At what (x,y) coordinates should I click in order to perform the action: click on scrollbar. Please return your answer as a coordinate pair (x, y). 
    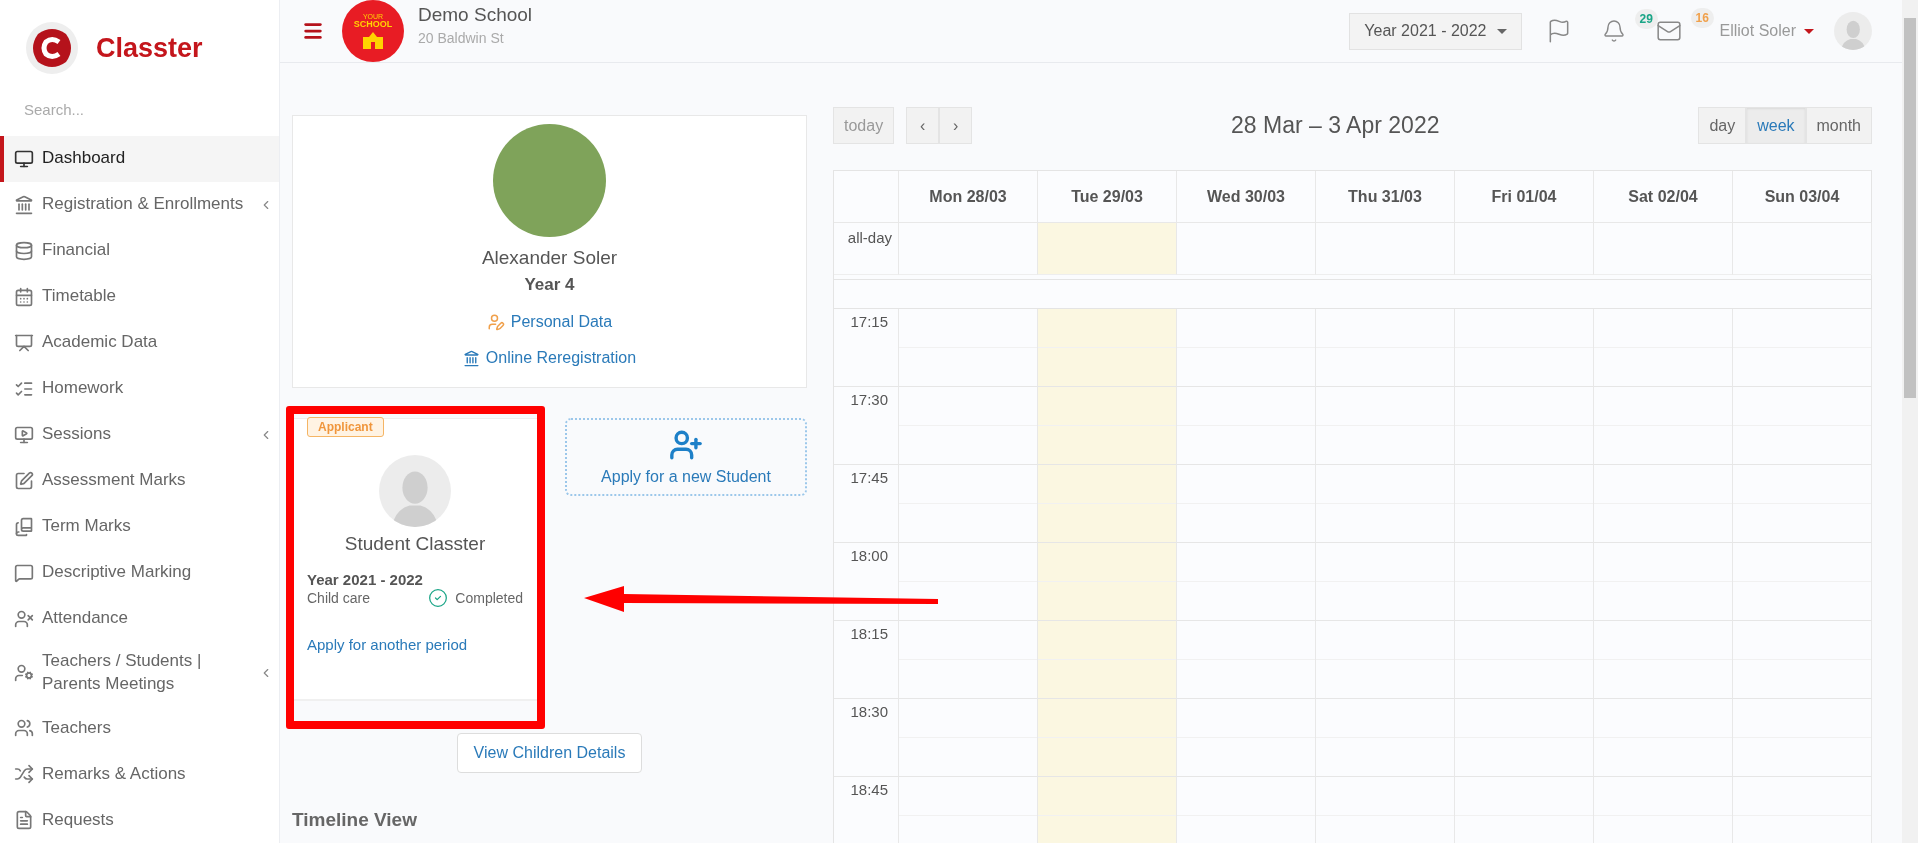
    Looking at the image, I should click on (1910, 421).